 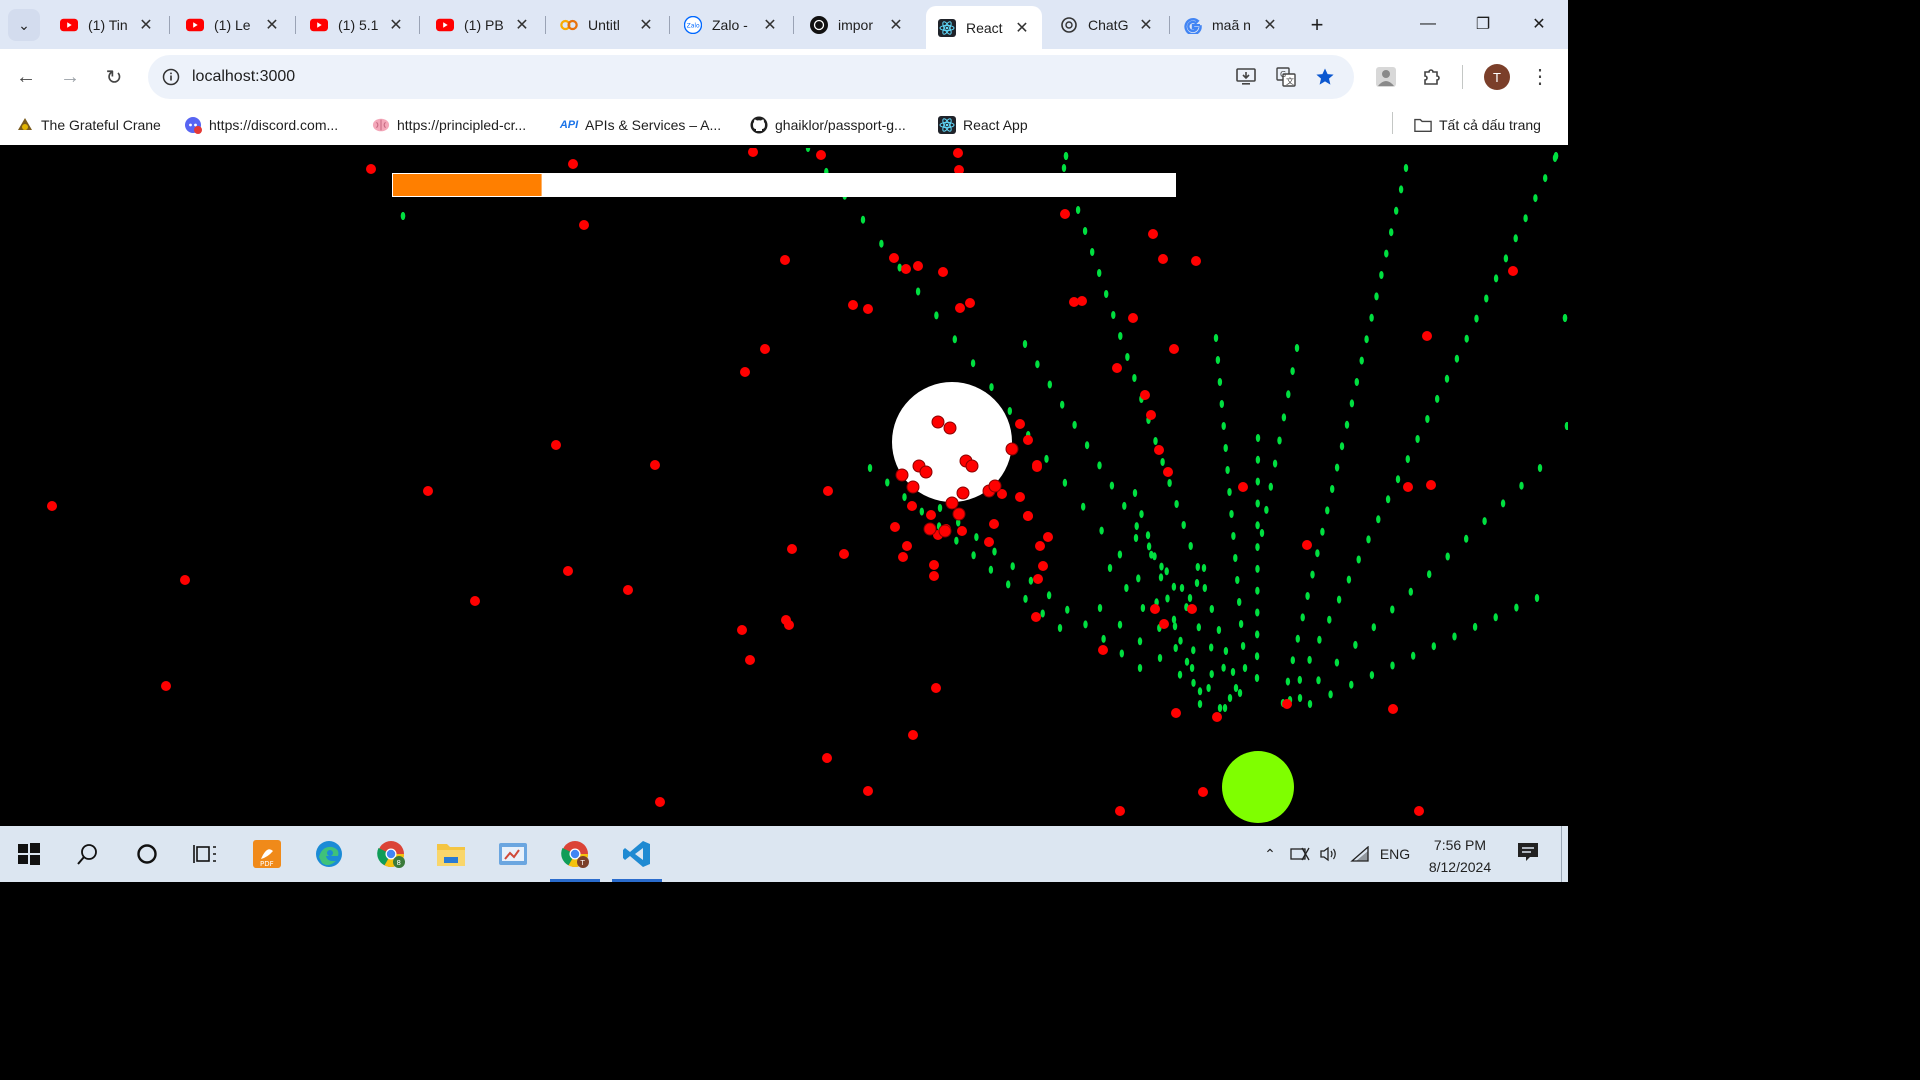 I want to click on close-window-button: ✕, so click(x=1539, y=24).